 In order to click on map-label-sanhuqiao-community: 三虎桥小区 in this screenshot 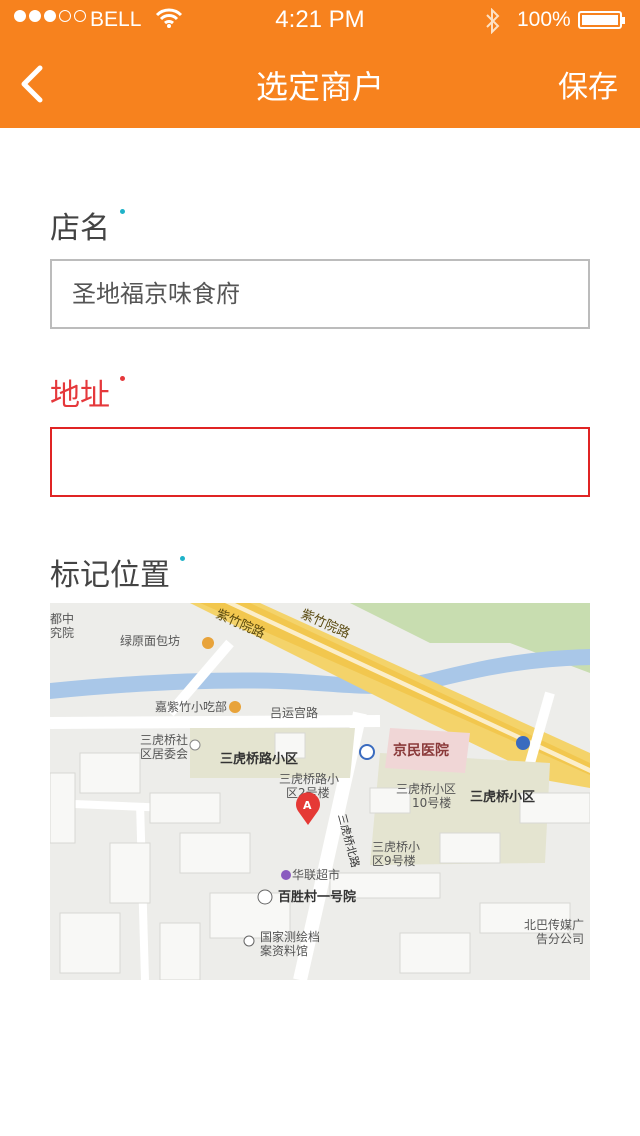, I will do `click(502, 797)`.